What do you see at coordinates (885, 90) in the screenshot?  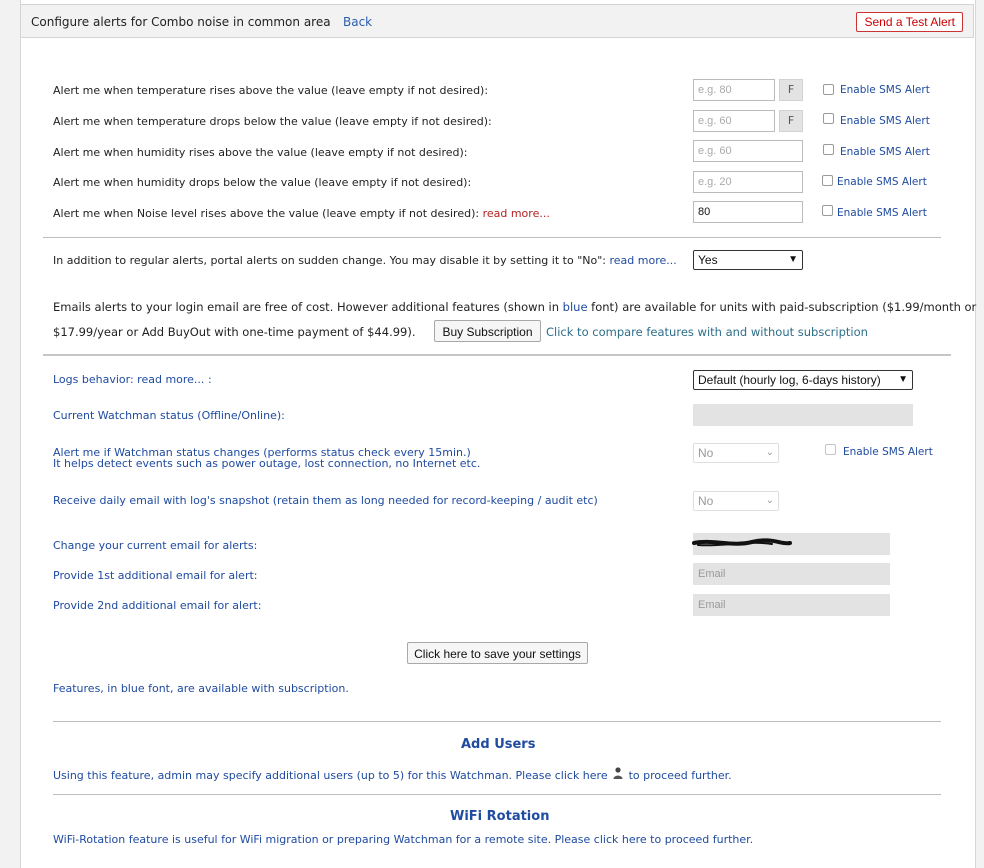 I see `temp-rise-sms-label: Enable SMS Alert` at bounding box center [885, 90].